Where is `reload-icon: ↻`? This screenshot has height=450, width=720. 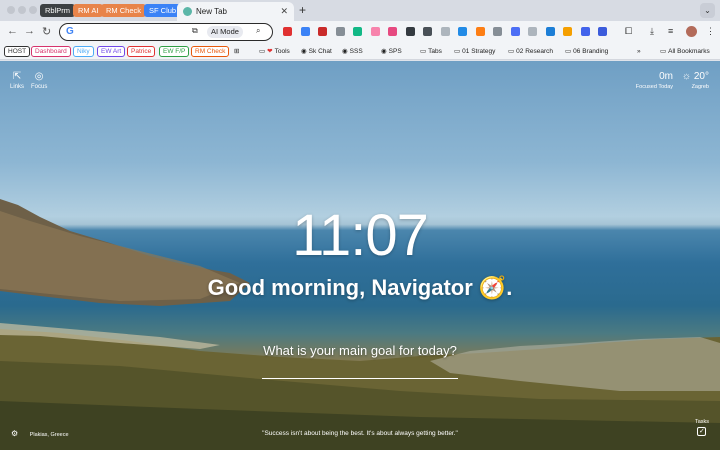 reload-icon: ↻ is located at coordinates (46, 31).